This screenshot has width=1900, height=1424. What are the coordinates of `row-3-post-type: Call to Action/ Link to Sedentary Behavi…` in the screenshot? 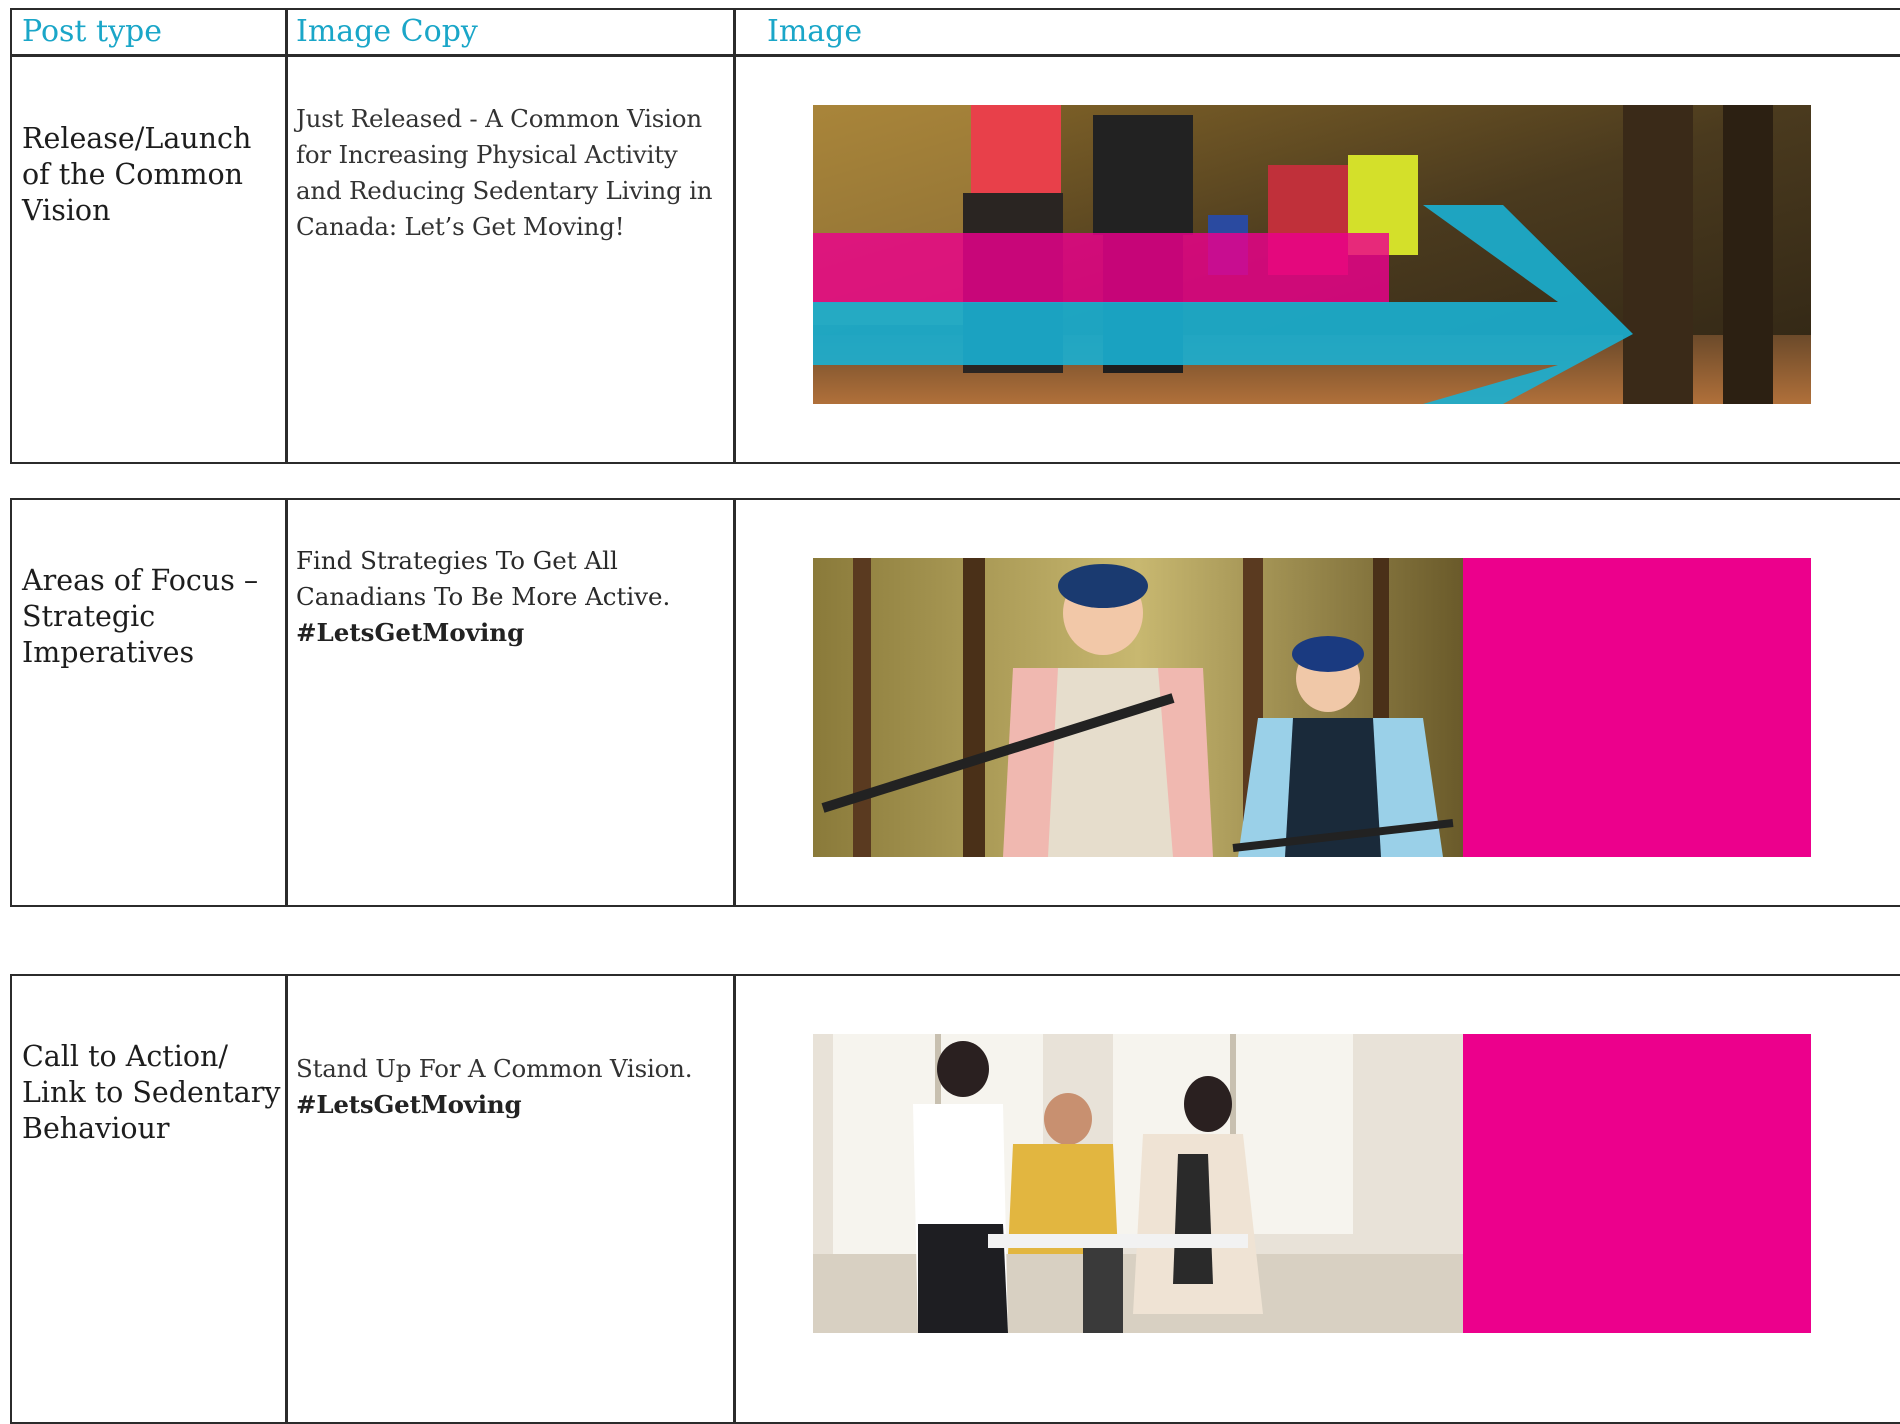 It's located at (151, 1092).